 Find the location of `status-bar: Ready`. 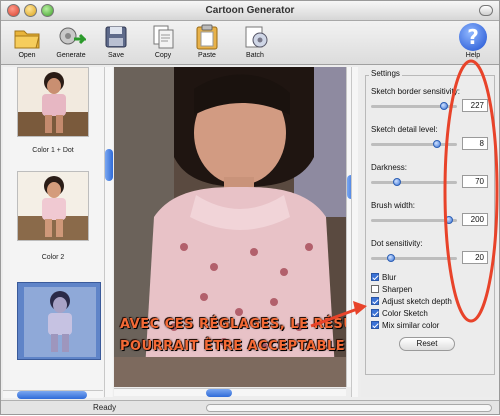

status-bar: Ready is located at coordinates (250, 407).